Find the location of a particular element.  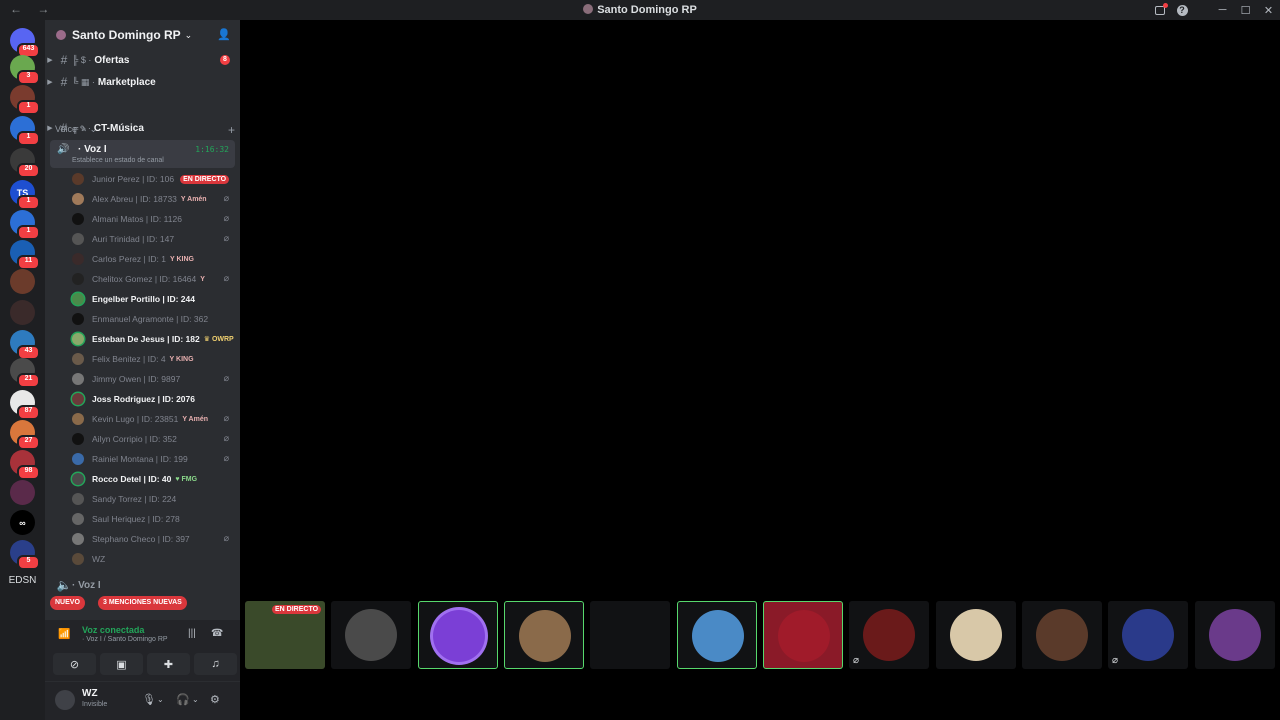

voice-member: Kevin Lugo | ID: 23851 Y Amén ⌀ is located at coordinates (153, 419).